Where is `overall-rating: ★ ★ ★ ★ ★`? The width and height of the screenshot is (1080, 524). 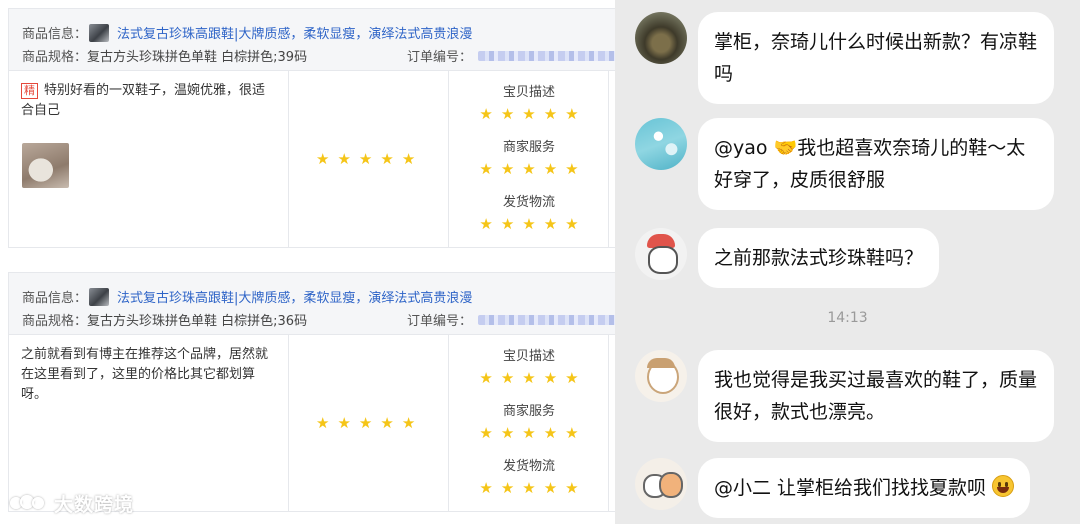 overall-rating: ★ ★ ★ ★ ★ is located at coordinates (369, 159).